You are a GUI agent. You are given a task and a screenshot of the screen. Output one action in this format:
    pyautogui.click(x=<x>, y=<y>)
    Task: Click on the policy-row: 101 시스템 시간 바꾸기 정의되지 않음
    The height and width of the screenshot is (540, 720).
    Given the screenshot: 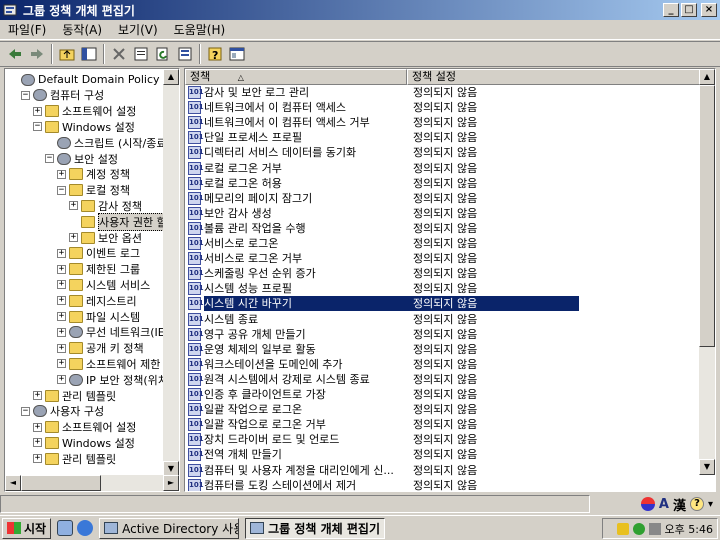 What is the action you would take?
    pyautogui.click(x=443, y=304)
    